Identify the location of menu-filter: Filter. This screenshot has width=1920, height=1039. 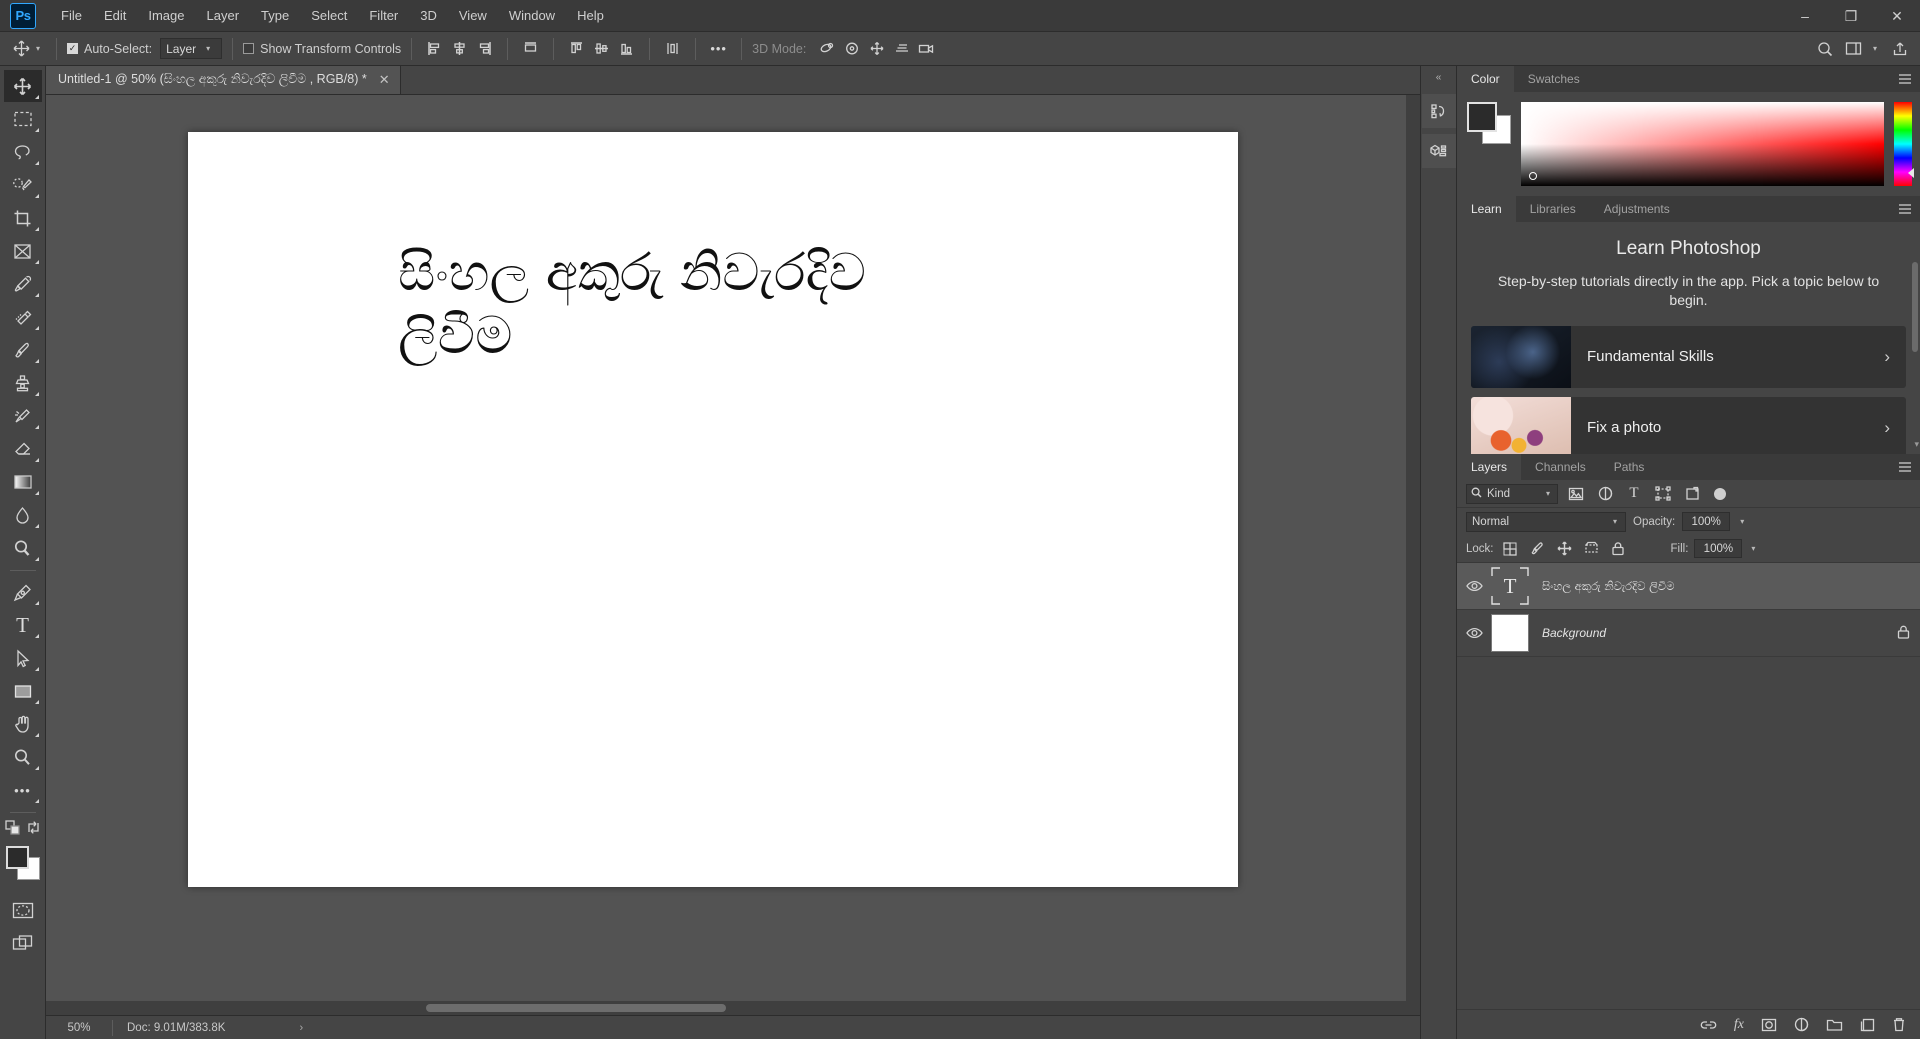
(383, 15).